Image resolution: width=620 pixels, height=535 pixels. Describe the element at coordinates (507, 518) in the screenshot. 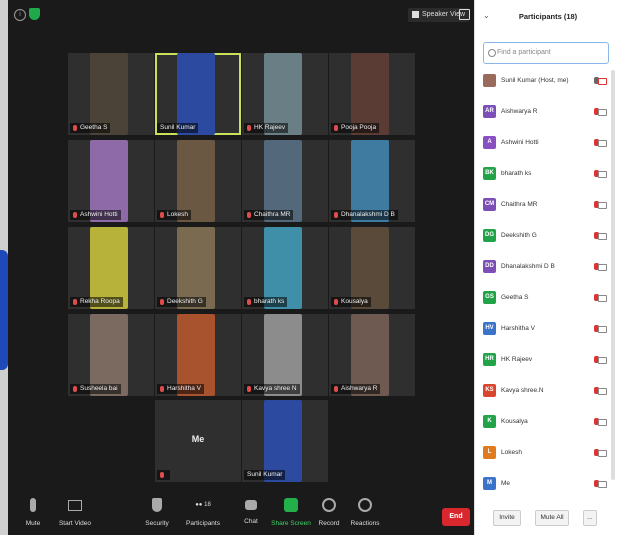

I see `invite-button: Invite` at that location.